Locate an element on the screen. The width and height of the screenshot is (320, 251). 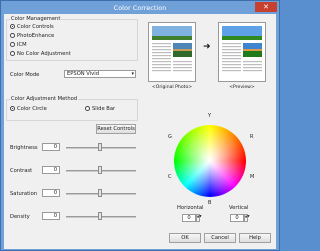
radio-color-circle: Color Circle is located at coordinates (28, 108).